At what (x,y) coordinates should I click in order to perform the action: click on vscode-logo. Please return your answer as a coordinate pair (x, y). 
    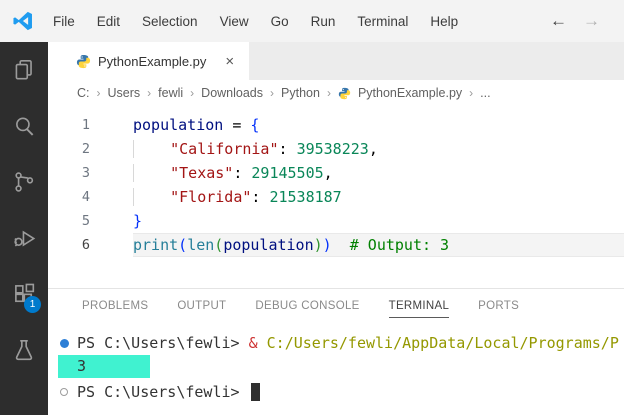
    Looking at the image, I should click on (22, 21).